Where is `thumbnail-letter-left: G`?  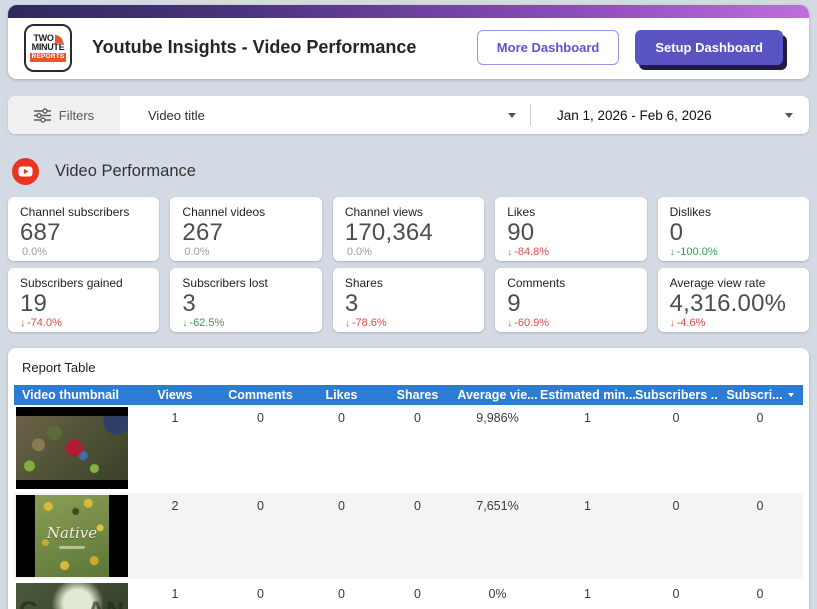 thumbnail-letter-left: G is located at coordinates (29, 603).